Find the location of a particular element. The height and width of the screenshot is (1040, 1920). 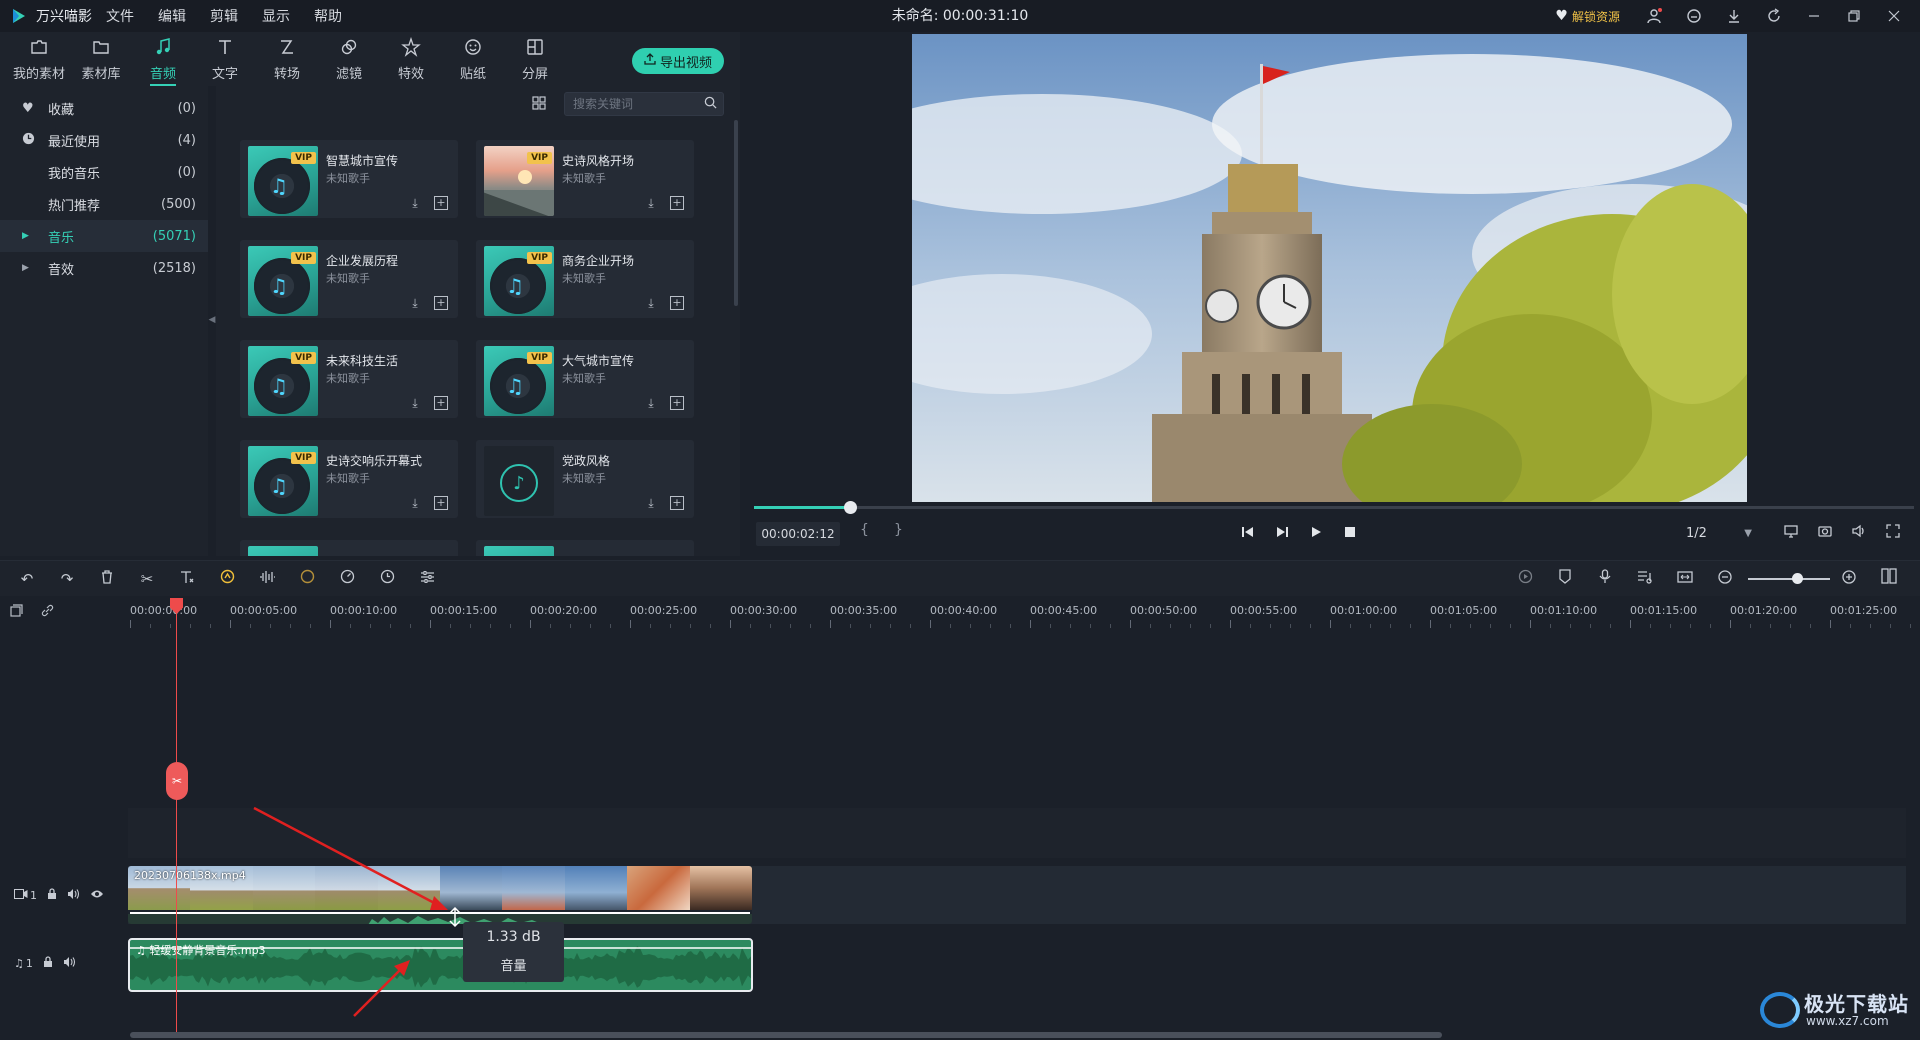

zoom-in-icon is located at coordinates (1849, 579).